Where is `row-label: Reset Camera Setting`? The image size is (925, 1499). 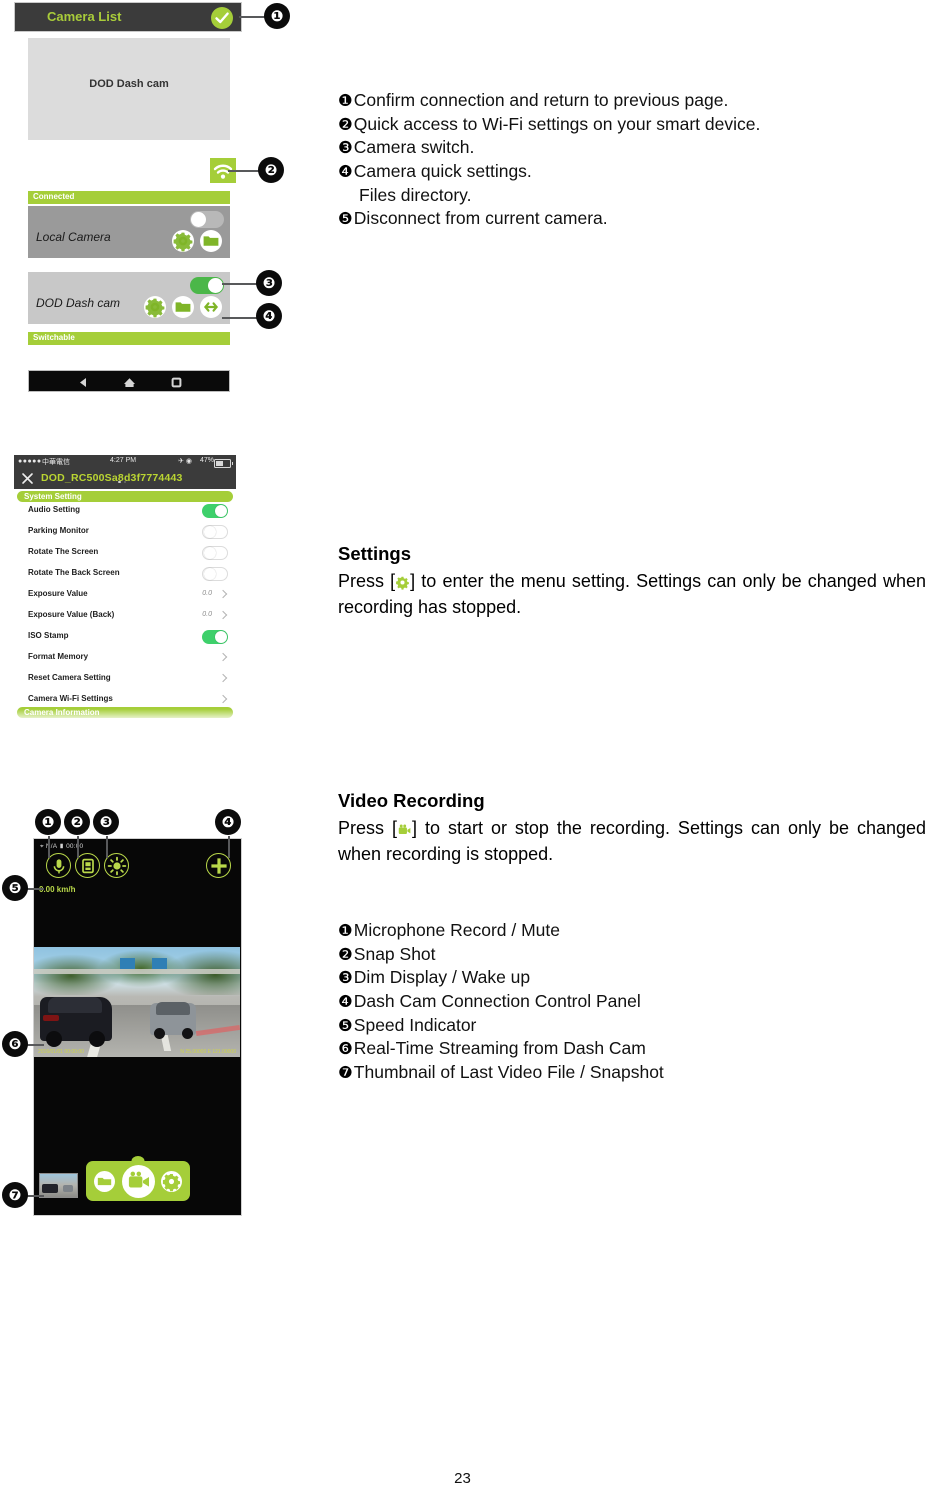 row-label: Reset Camera Setting is located at coordinates (69, 677).